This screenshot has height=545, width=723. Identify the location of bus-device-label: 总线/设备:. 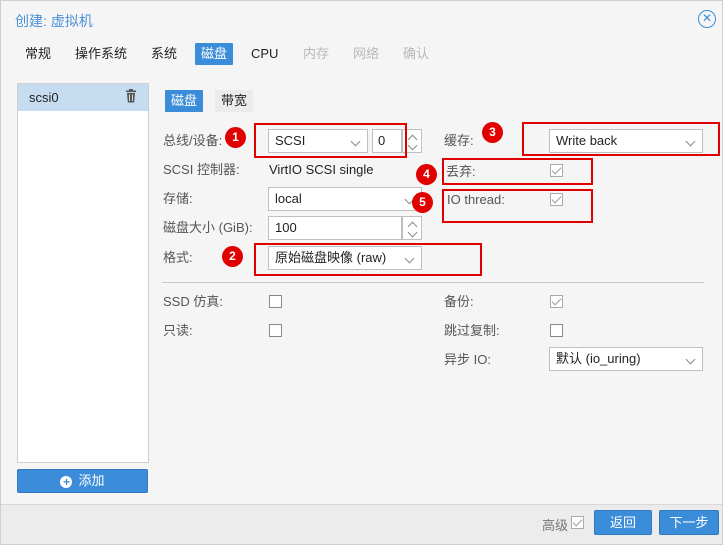
(193, 140).